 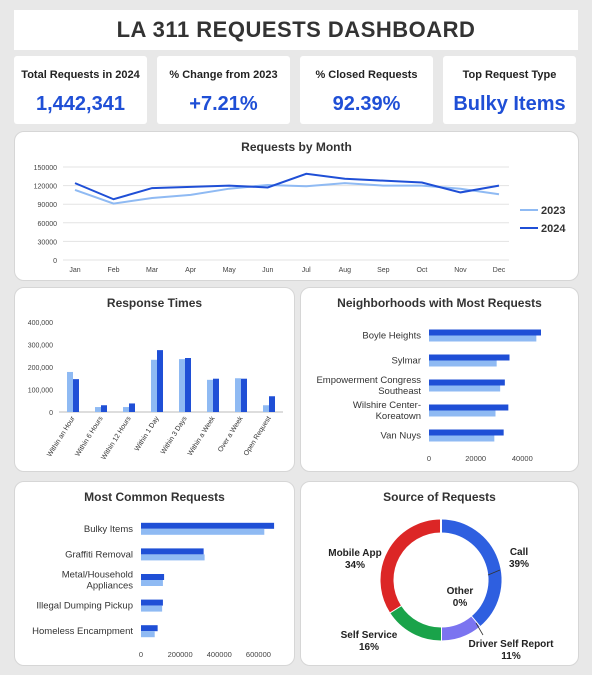 I want to click on x-tick-label: Dec, so click(x=499, y=270).